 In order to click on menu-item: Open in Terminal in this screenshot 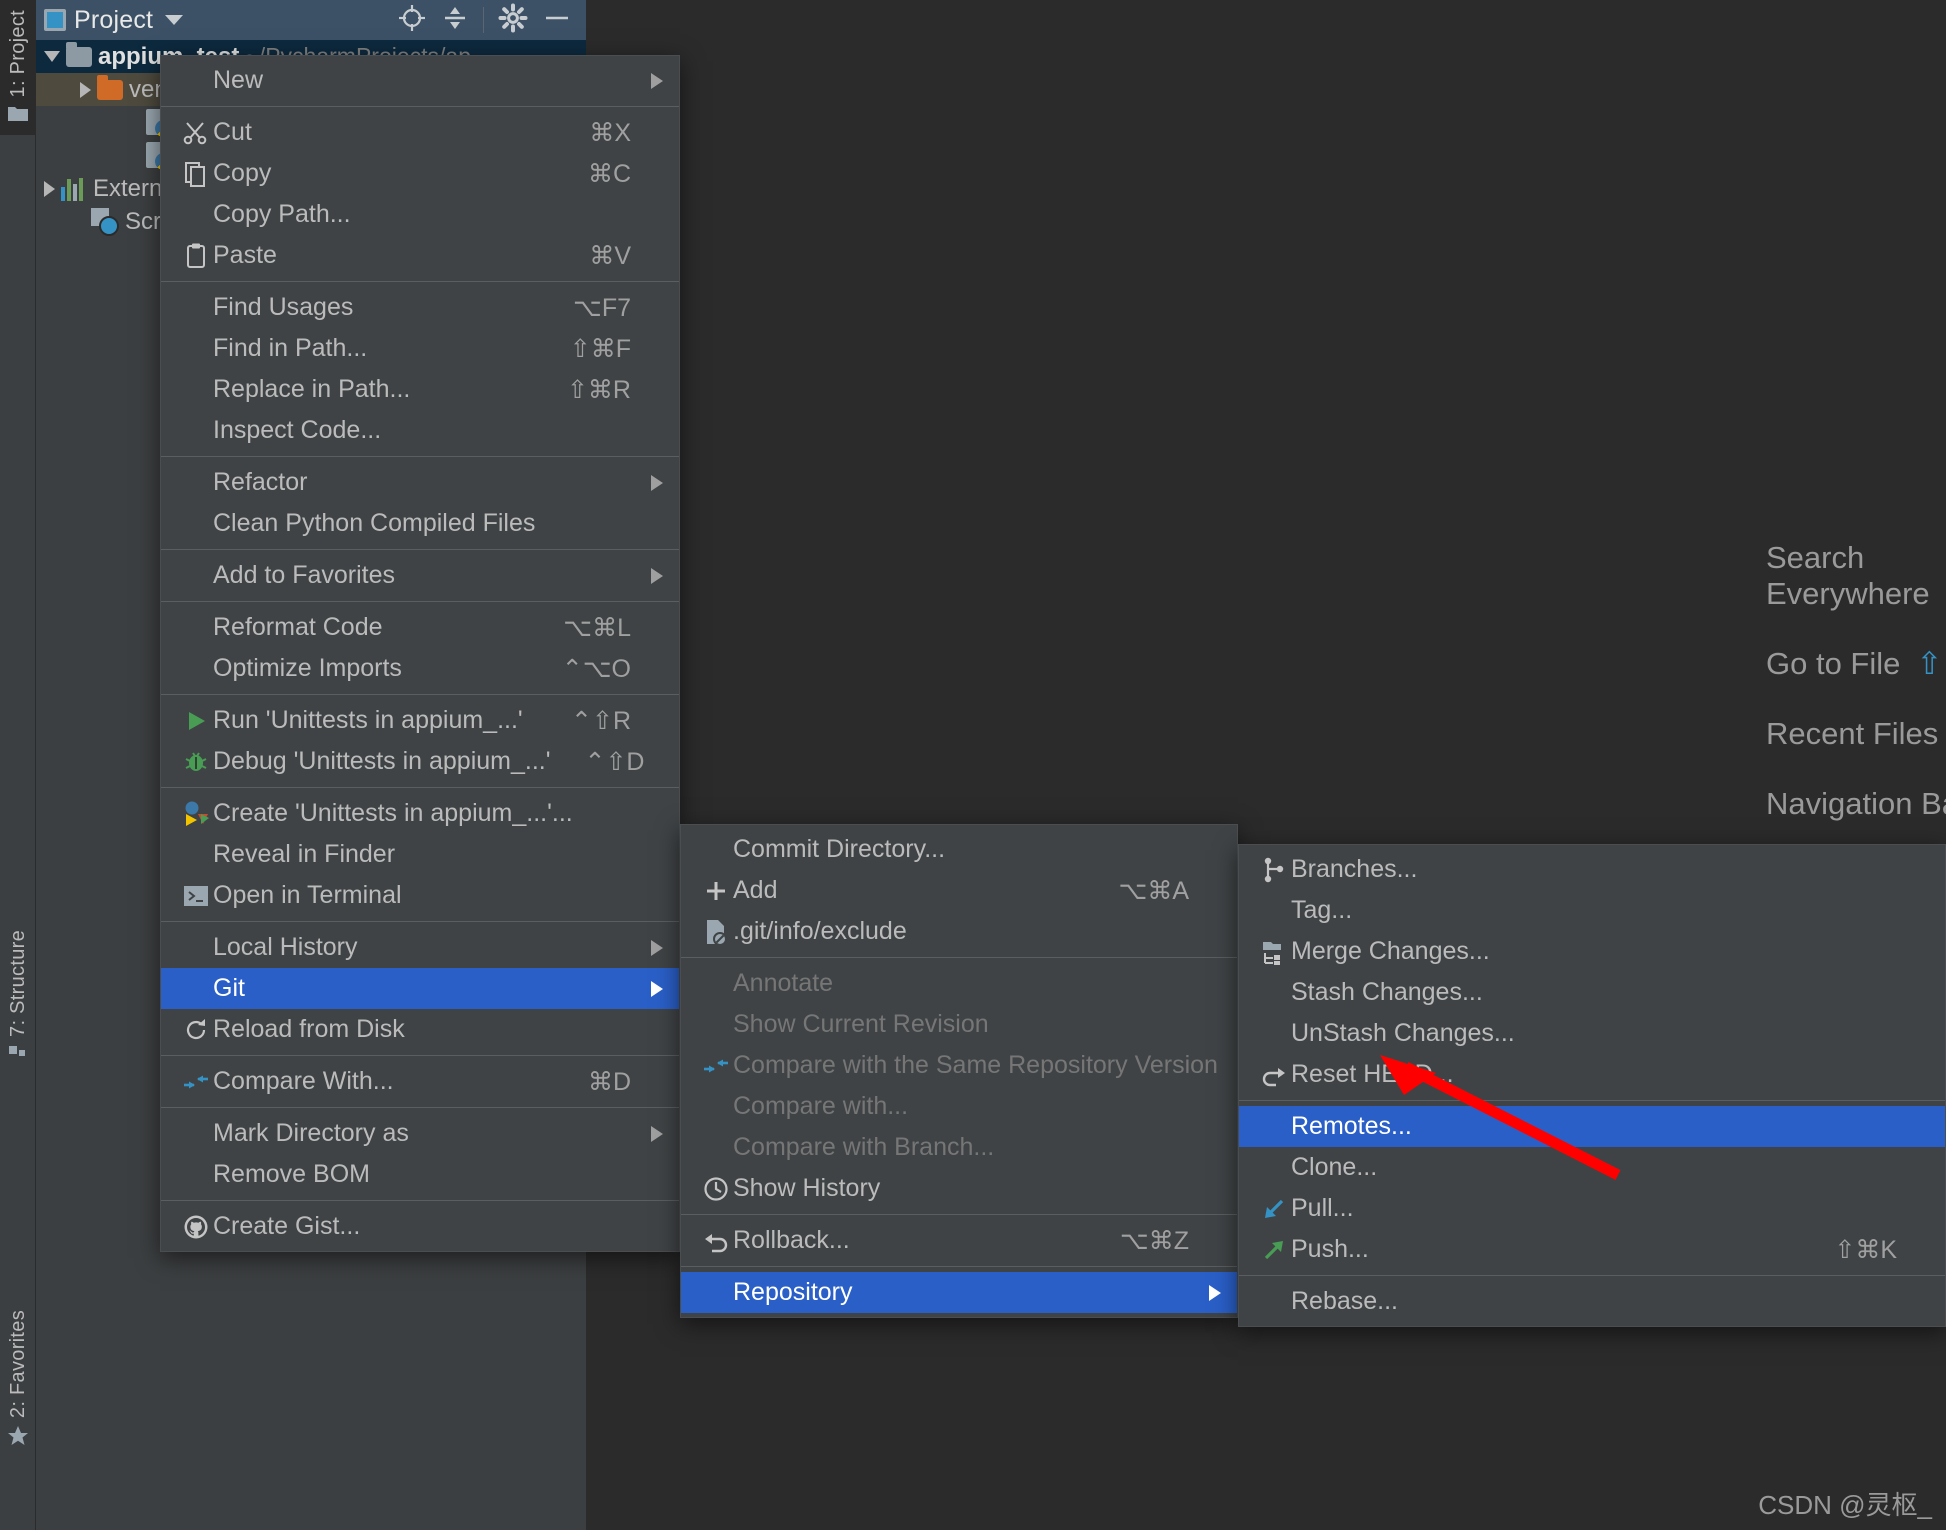, I will do `click(420, 895)`.